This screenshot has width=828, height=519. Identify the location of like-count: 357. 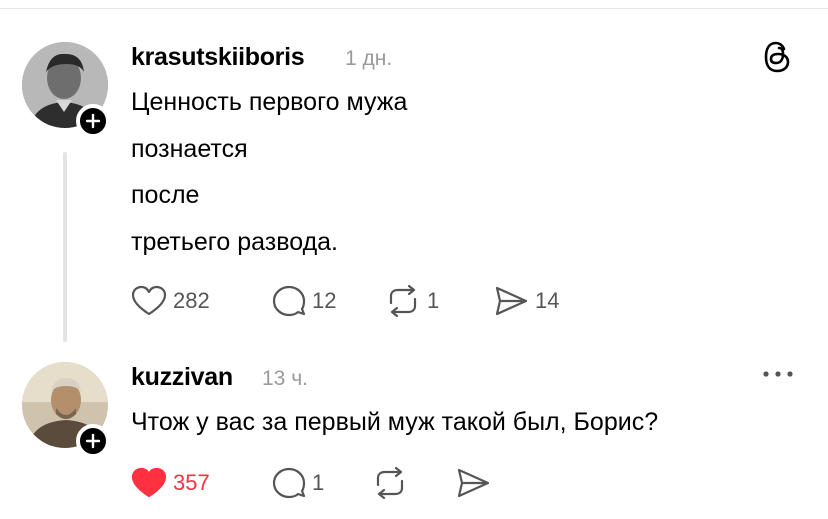
(191, 482).